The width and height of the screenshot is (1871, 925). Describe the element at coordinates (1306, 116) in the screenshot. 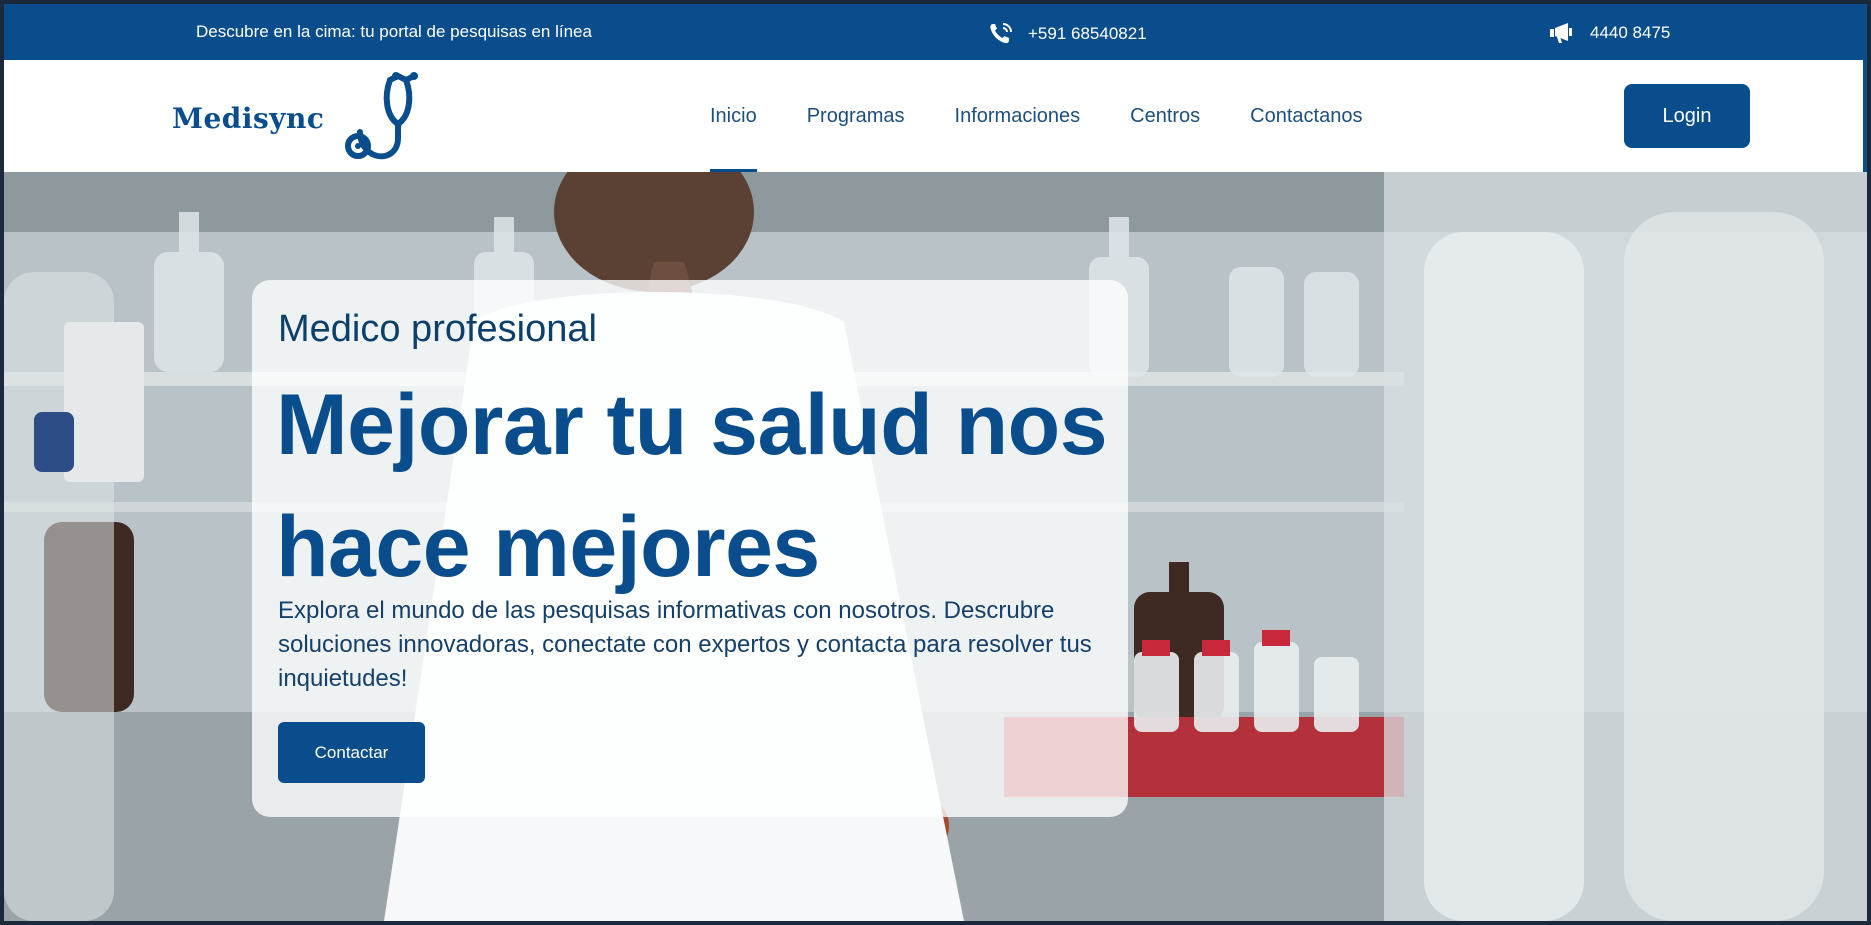

I see `nav-item-contactanos: Contactanos` at that location.